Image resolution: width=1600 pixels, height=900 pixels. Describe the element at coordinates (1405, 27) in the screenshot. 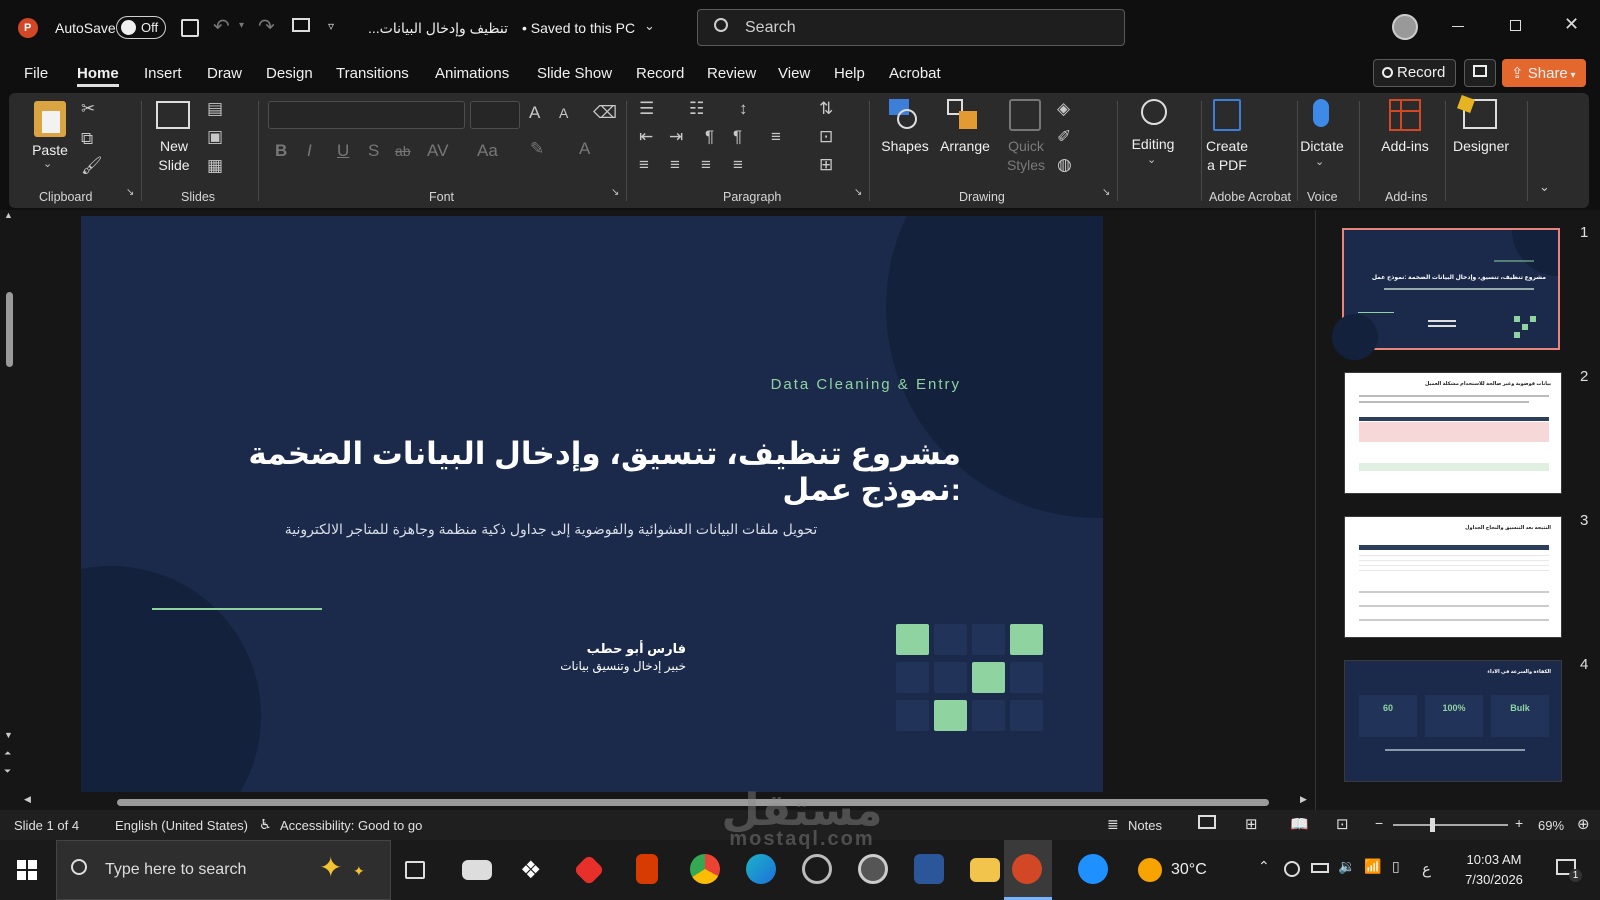

I see `account-icon` at that location.